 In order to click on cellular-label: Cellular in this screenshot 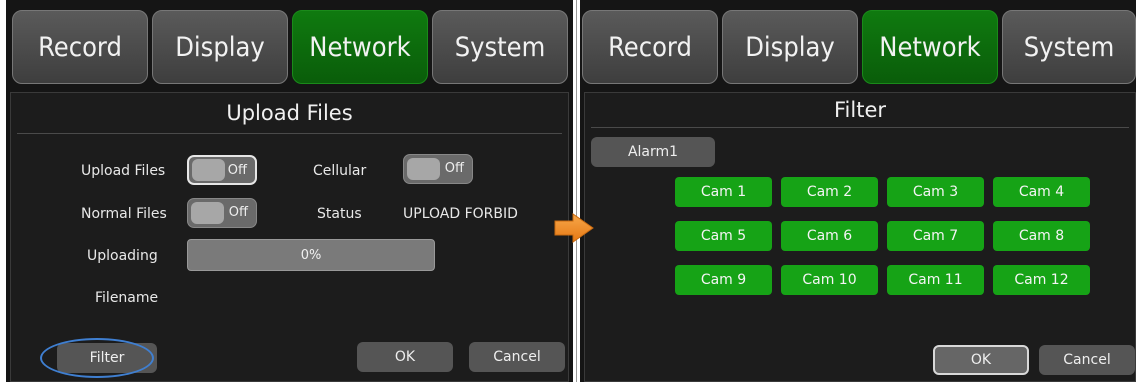, I will do `click(340, 171)`.